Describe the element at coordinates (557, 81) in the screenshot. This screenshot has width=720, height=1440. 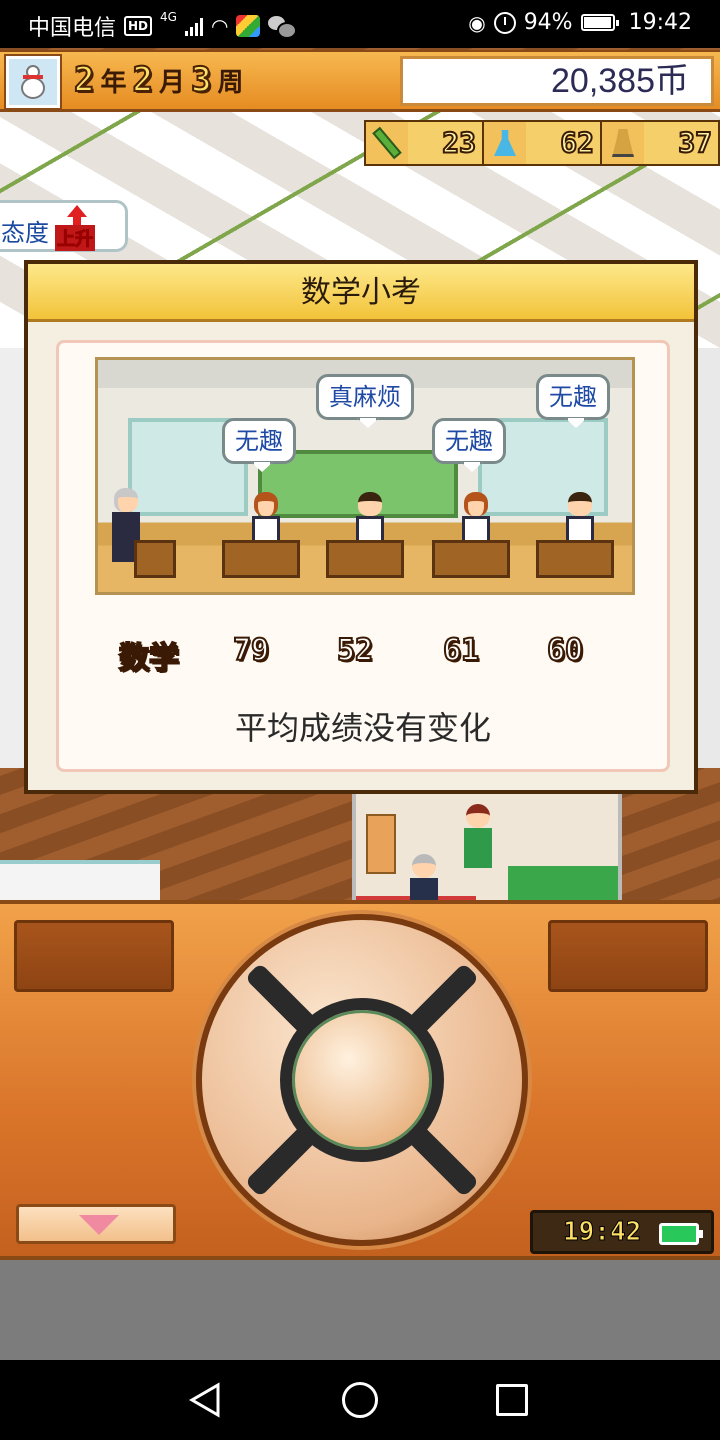
I see `money-display: 20,385币` at that location.